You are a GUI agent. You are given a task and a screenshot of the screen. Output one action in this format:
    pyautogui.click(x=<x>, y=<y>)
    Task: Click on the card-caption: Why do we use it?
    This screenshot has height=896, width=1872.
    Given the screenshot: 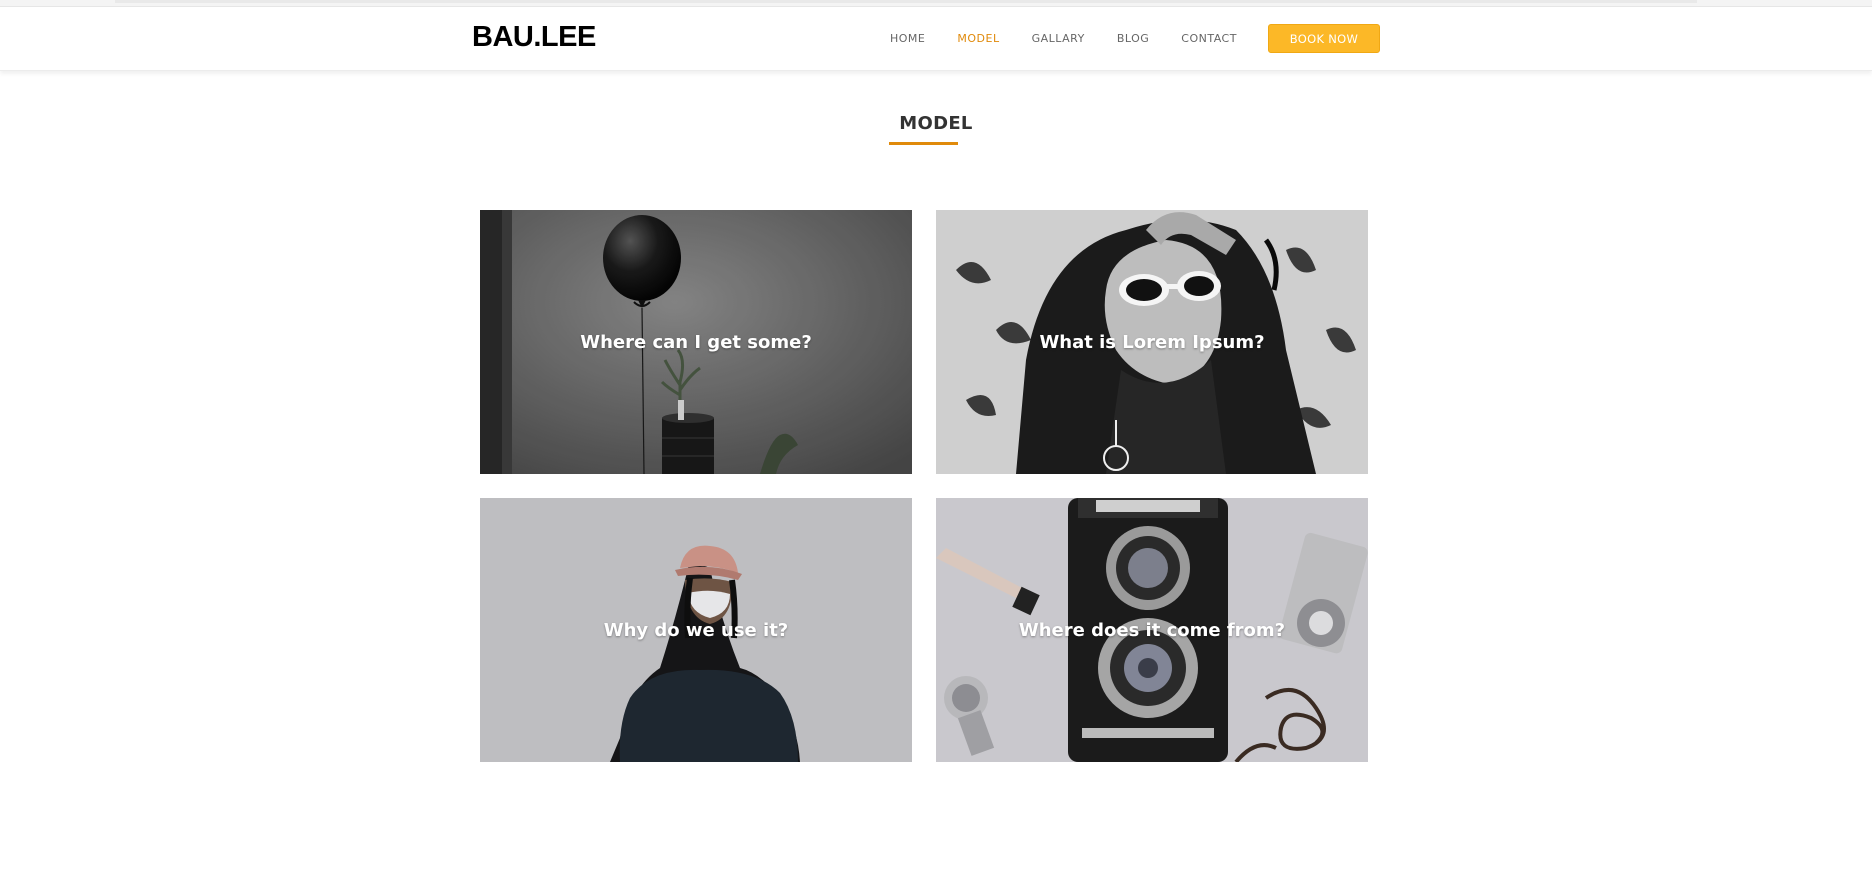 What is the action you would take?
    pyautogui.click(x=696, y=630)
    